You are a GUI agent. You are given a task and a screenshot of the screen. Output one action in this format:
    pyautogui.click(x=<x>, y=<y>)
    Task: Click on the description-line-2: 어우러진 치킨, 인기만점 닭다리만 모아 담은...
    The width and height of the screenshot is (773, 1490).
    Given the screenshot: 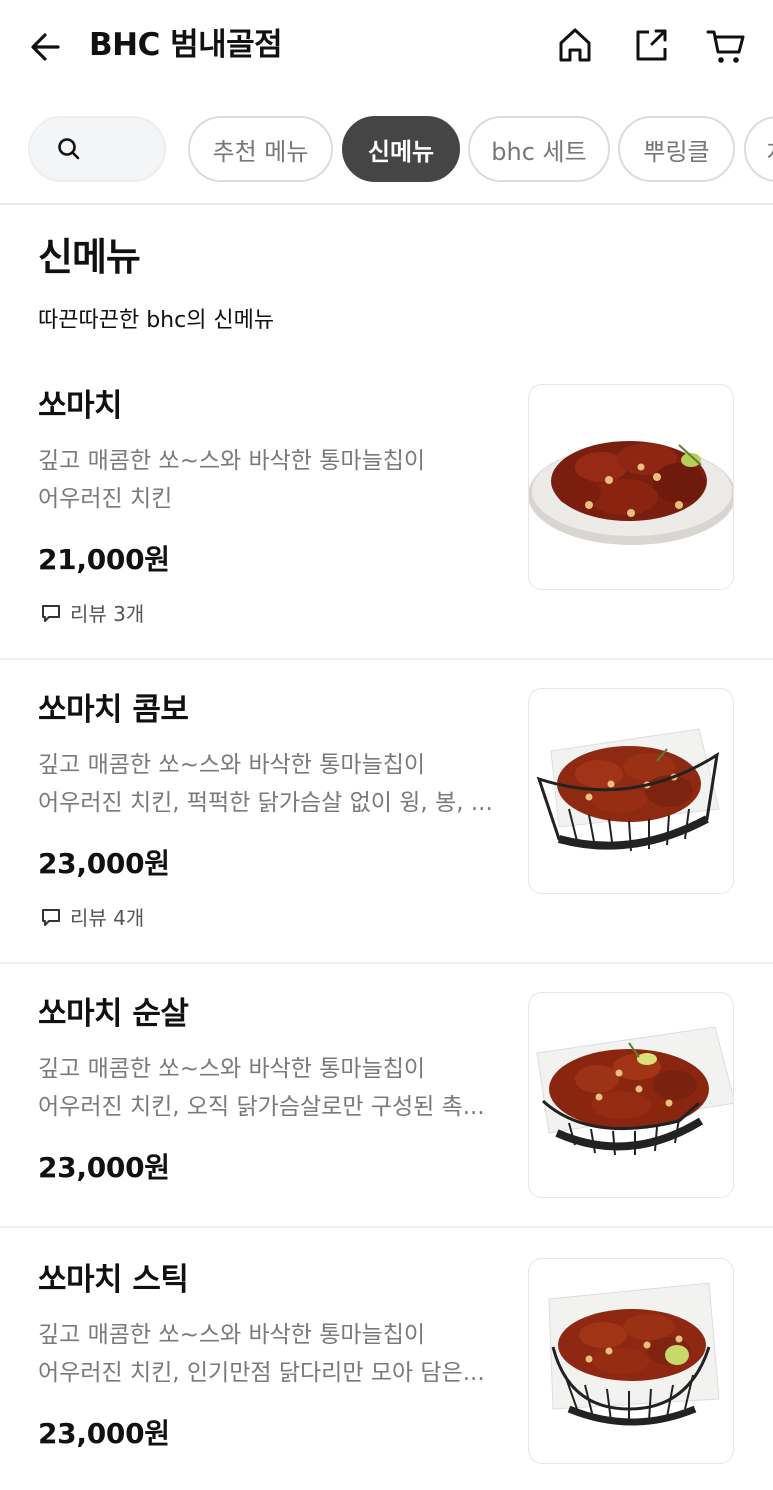 What is the action you would take?
    pyautogui.click(x=261, y=1373)
    